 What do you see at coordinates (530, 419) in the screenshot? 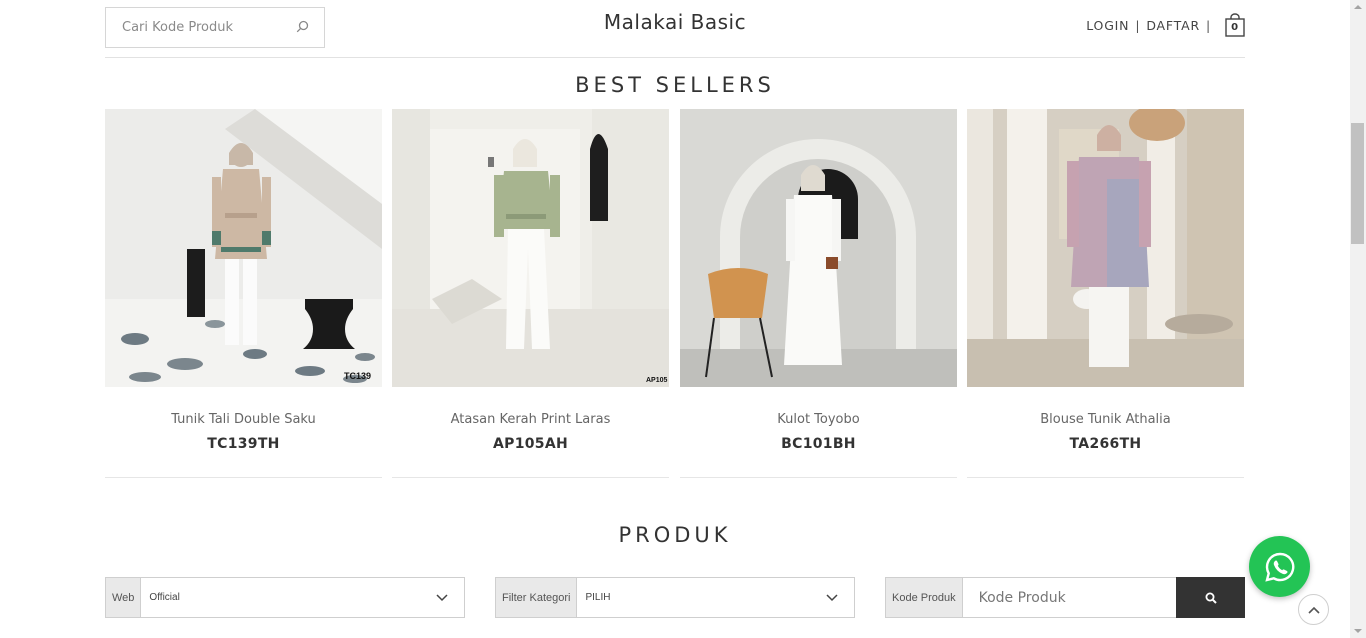
I see `product-name: Atasan Kerah Print Laras` at bounding box center [530, 419].